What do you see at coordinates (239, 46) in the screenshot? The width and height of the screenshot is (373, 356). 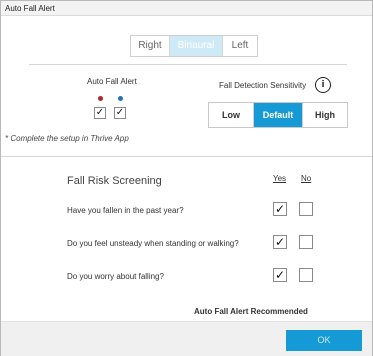 I see `side-left-option: Left` at bounding box center [239, 46].